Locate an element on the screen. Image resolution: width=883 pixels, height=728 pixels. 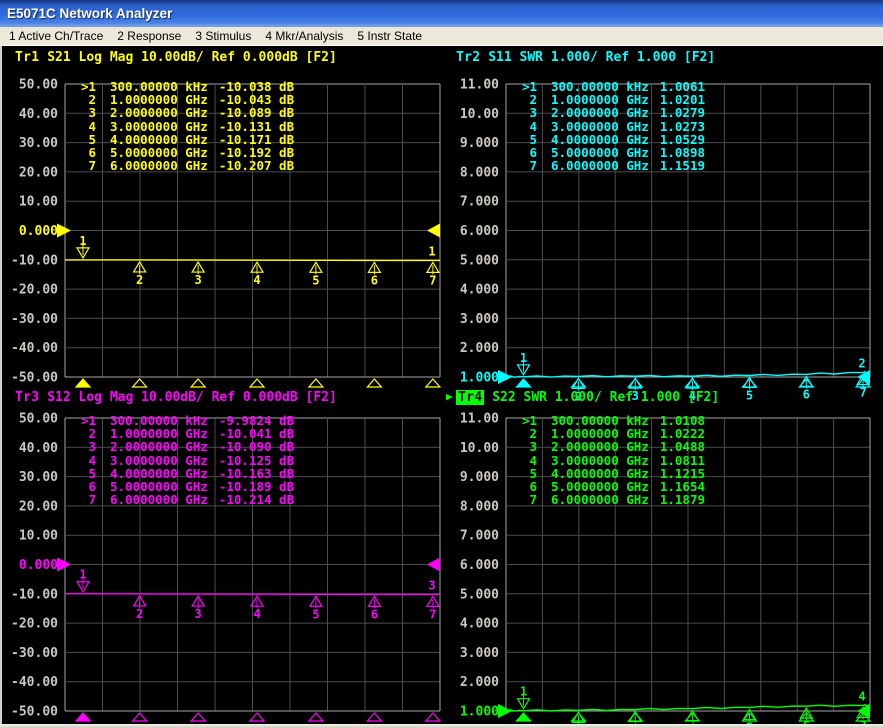
marker-row-number: 7 is located at coordinates (92, 500).